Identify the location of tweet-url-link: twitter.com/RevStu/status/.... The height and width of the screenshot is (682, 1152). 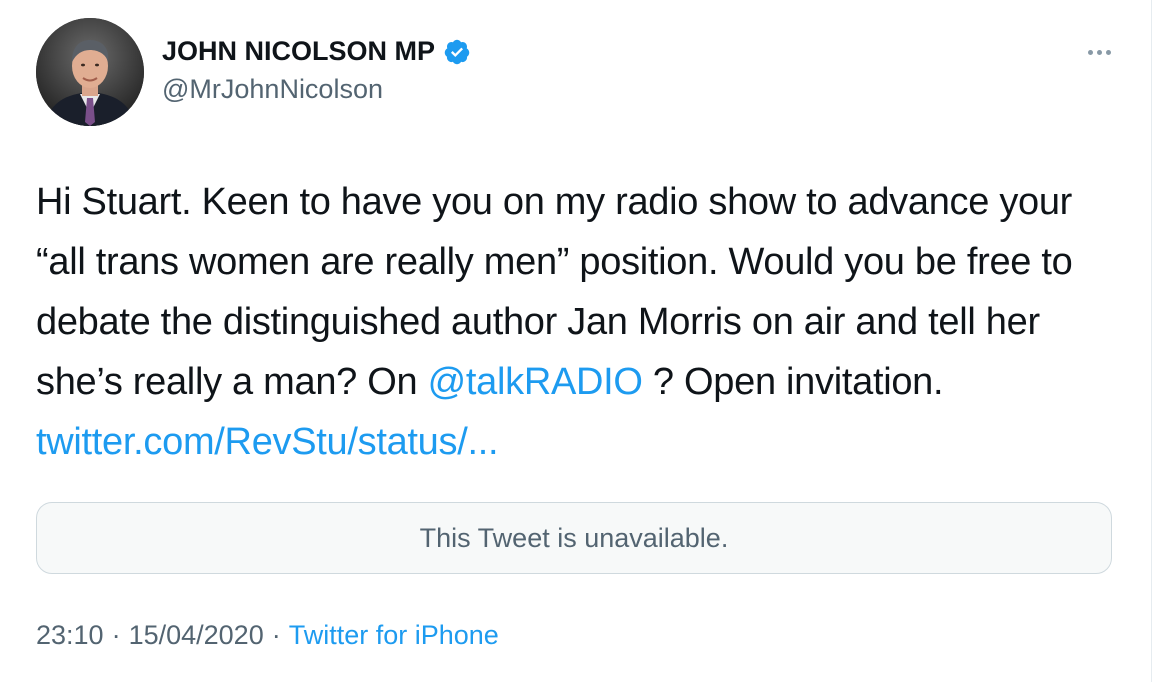
(267, 442).